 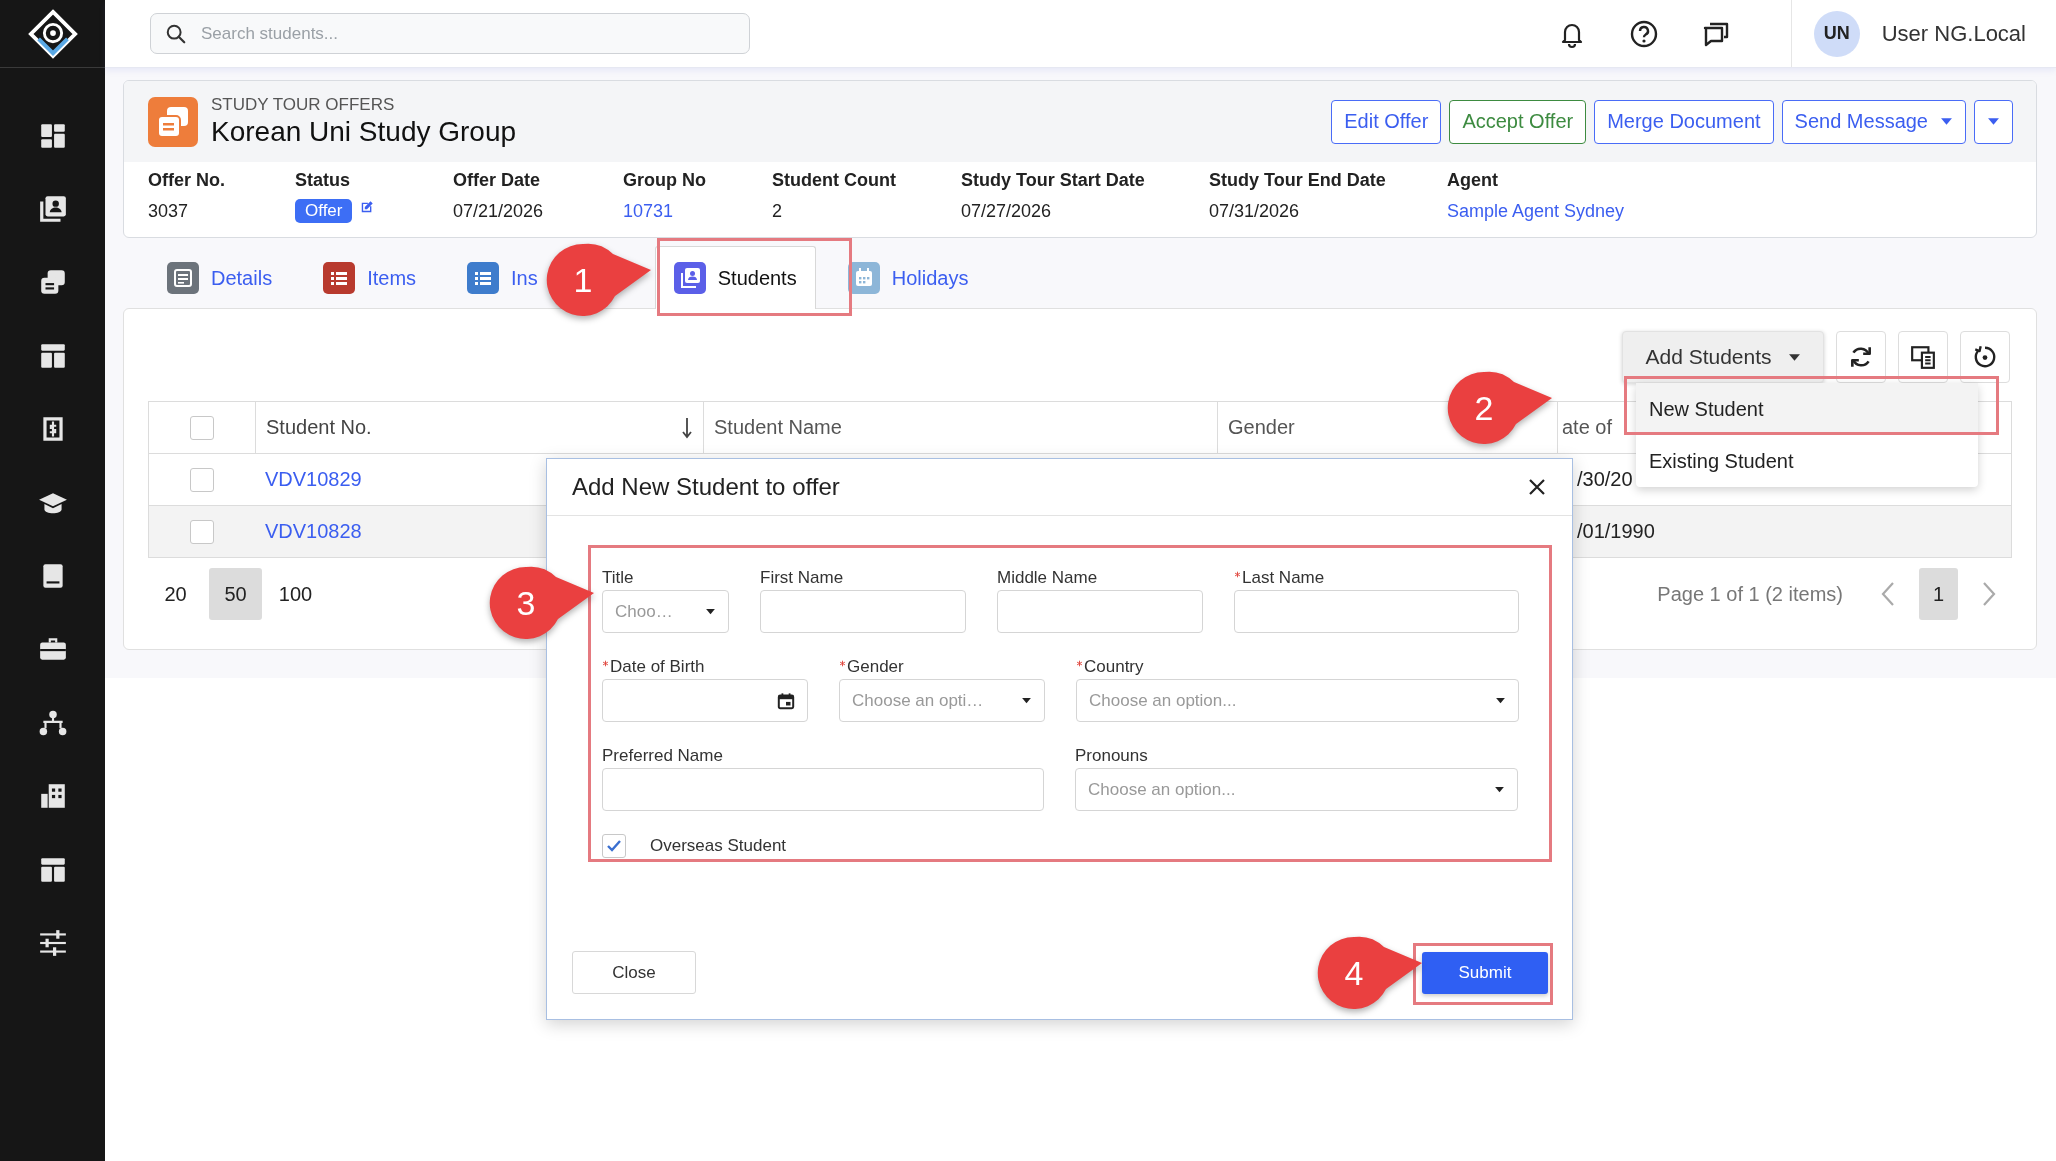 I want to click on field-label: Date of Birth, so click(x=657, y=667).